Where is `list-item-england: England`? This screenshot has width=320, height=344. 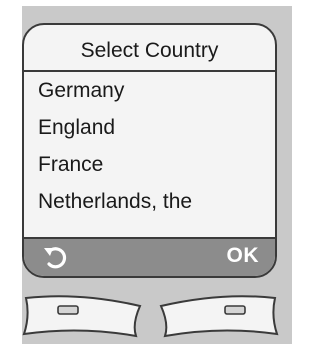 list-item-england: England is located at coordinates (149, 127).